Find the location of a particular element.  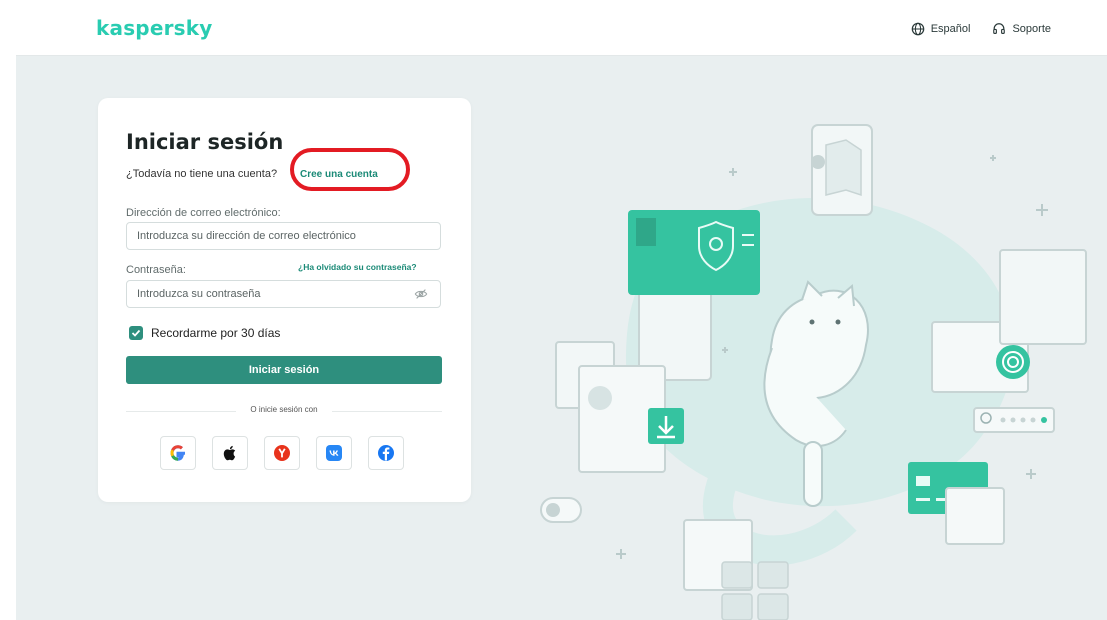

page-title: Iniciar sesión is located at coordinates (205, 142).